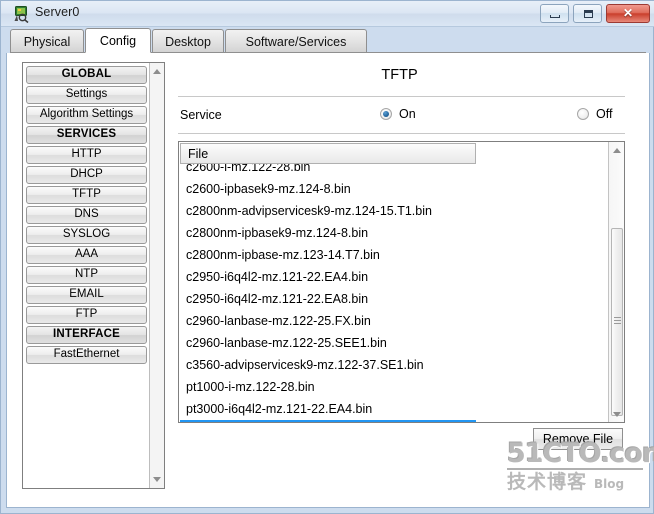  I want to click on sidebar-item-email: EMAIL, so click(86, 295).